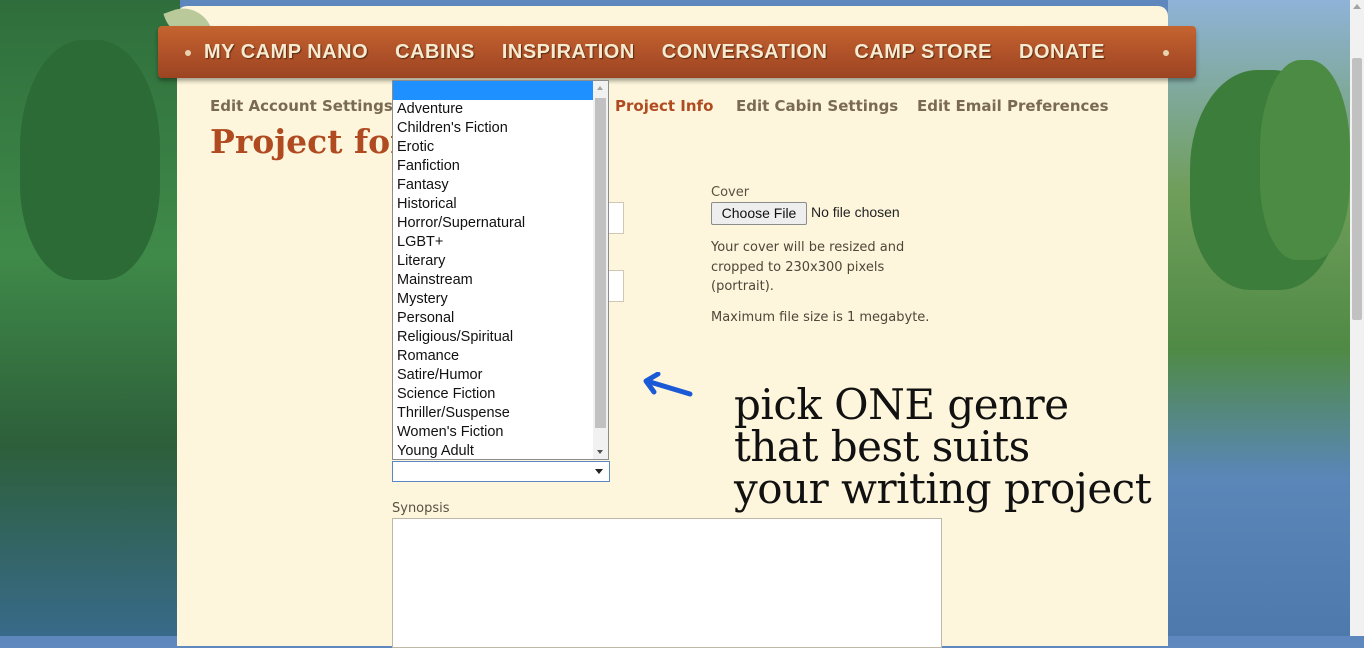 The image size is (1364, 648). I want to click on genre-option: Adventure, so click(500, 109).